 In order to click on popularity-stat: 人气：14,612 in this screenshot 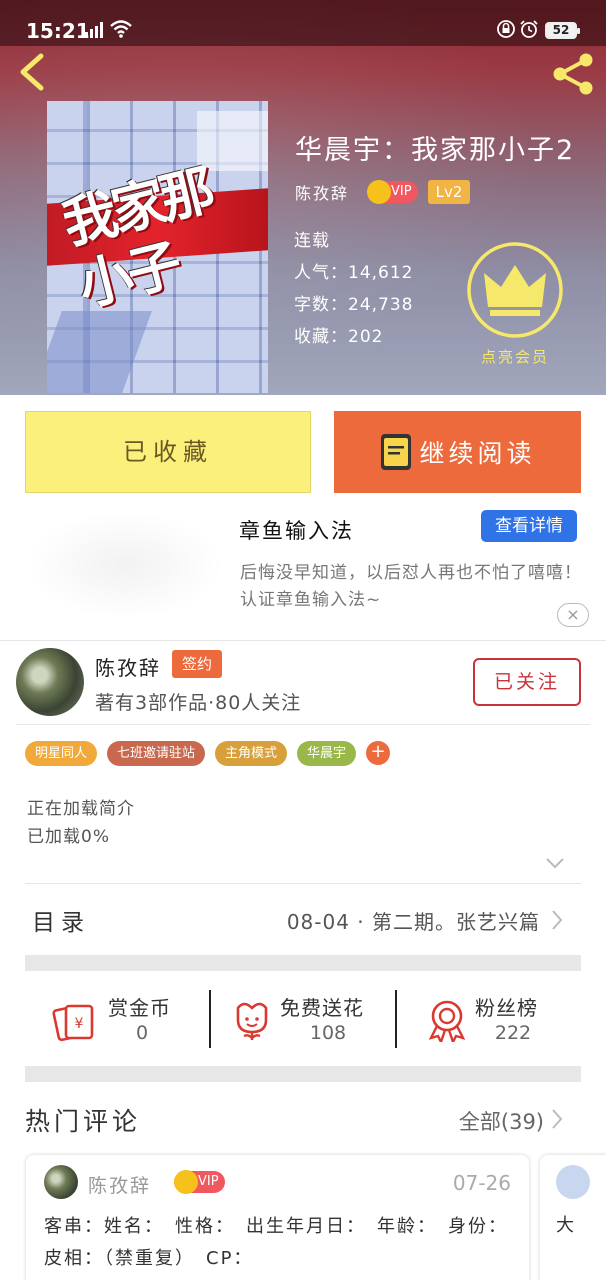, I will do `click(353, 270)`.